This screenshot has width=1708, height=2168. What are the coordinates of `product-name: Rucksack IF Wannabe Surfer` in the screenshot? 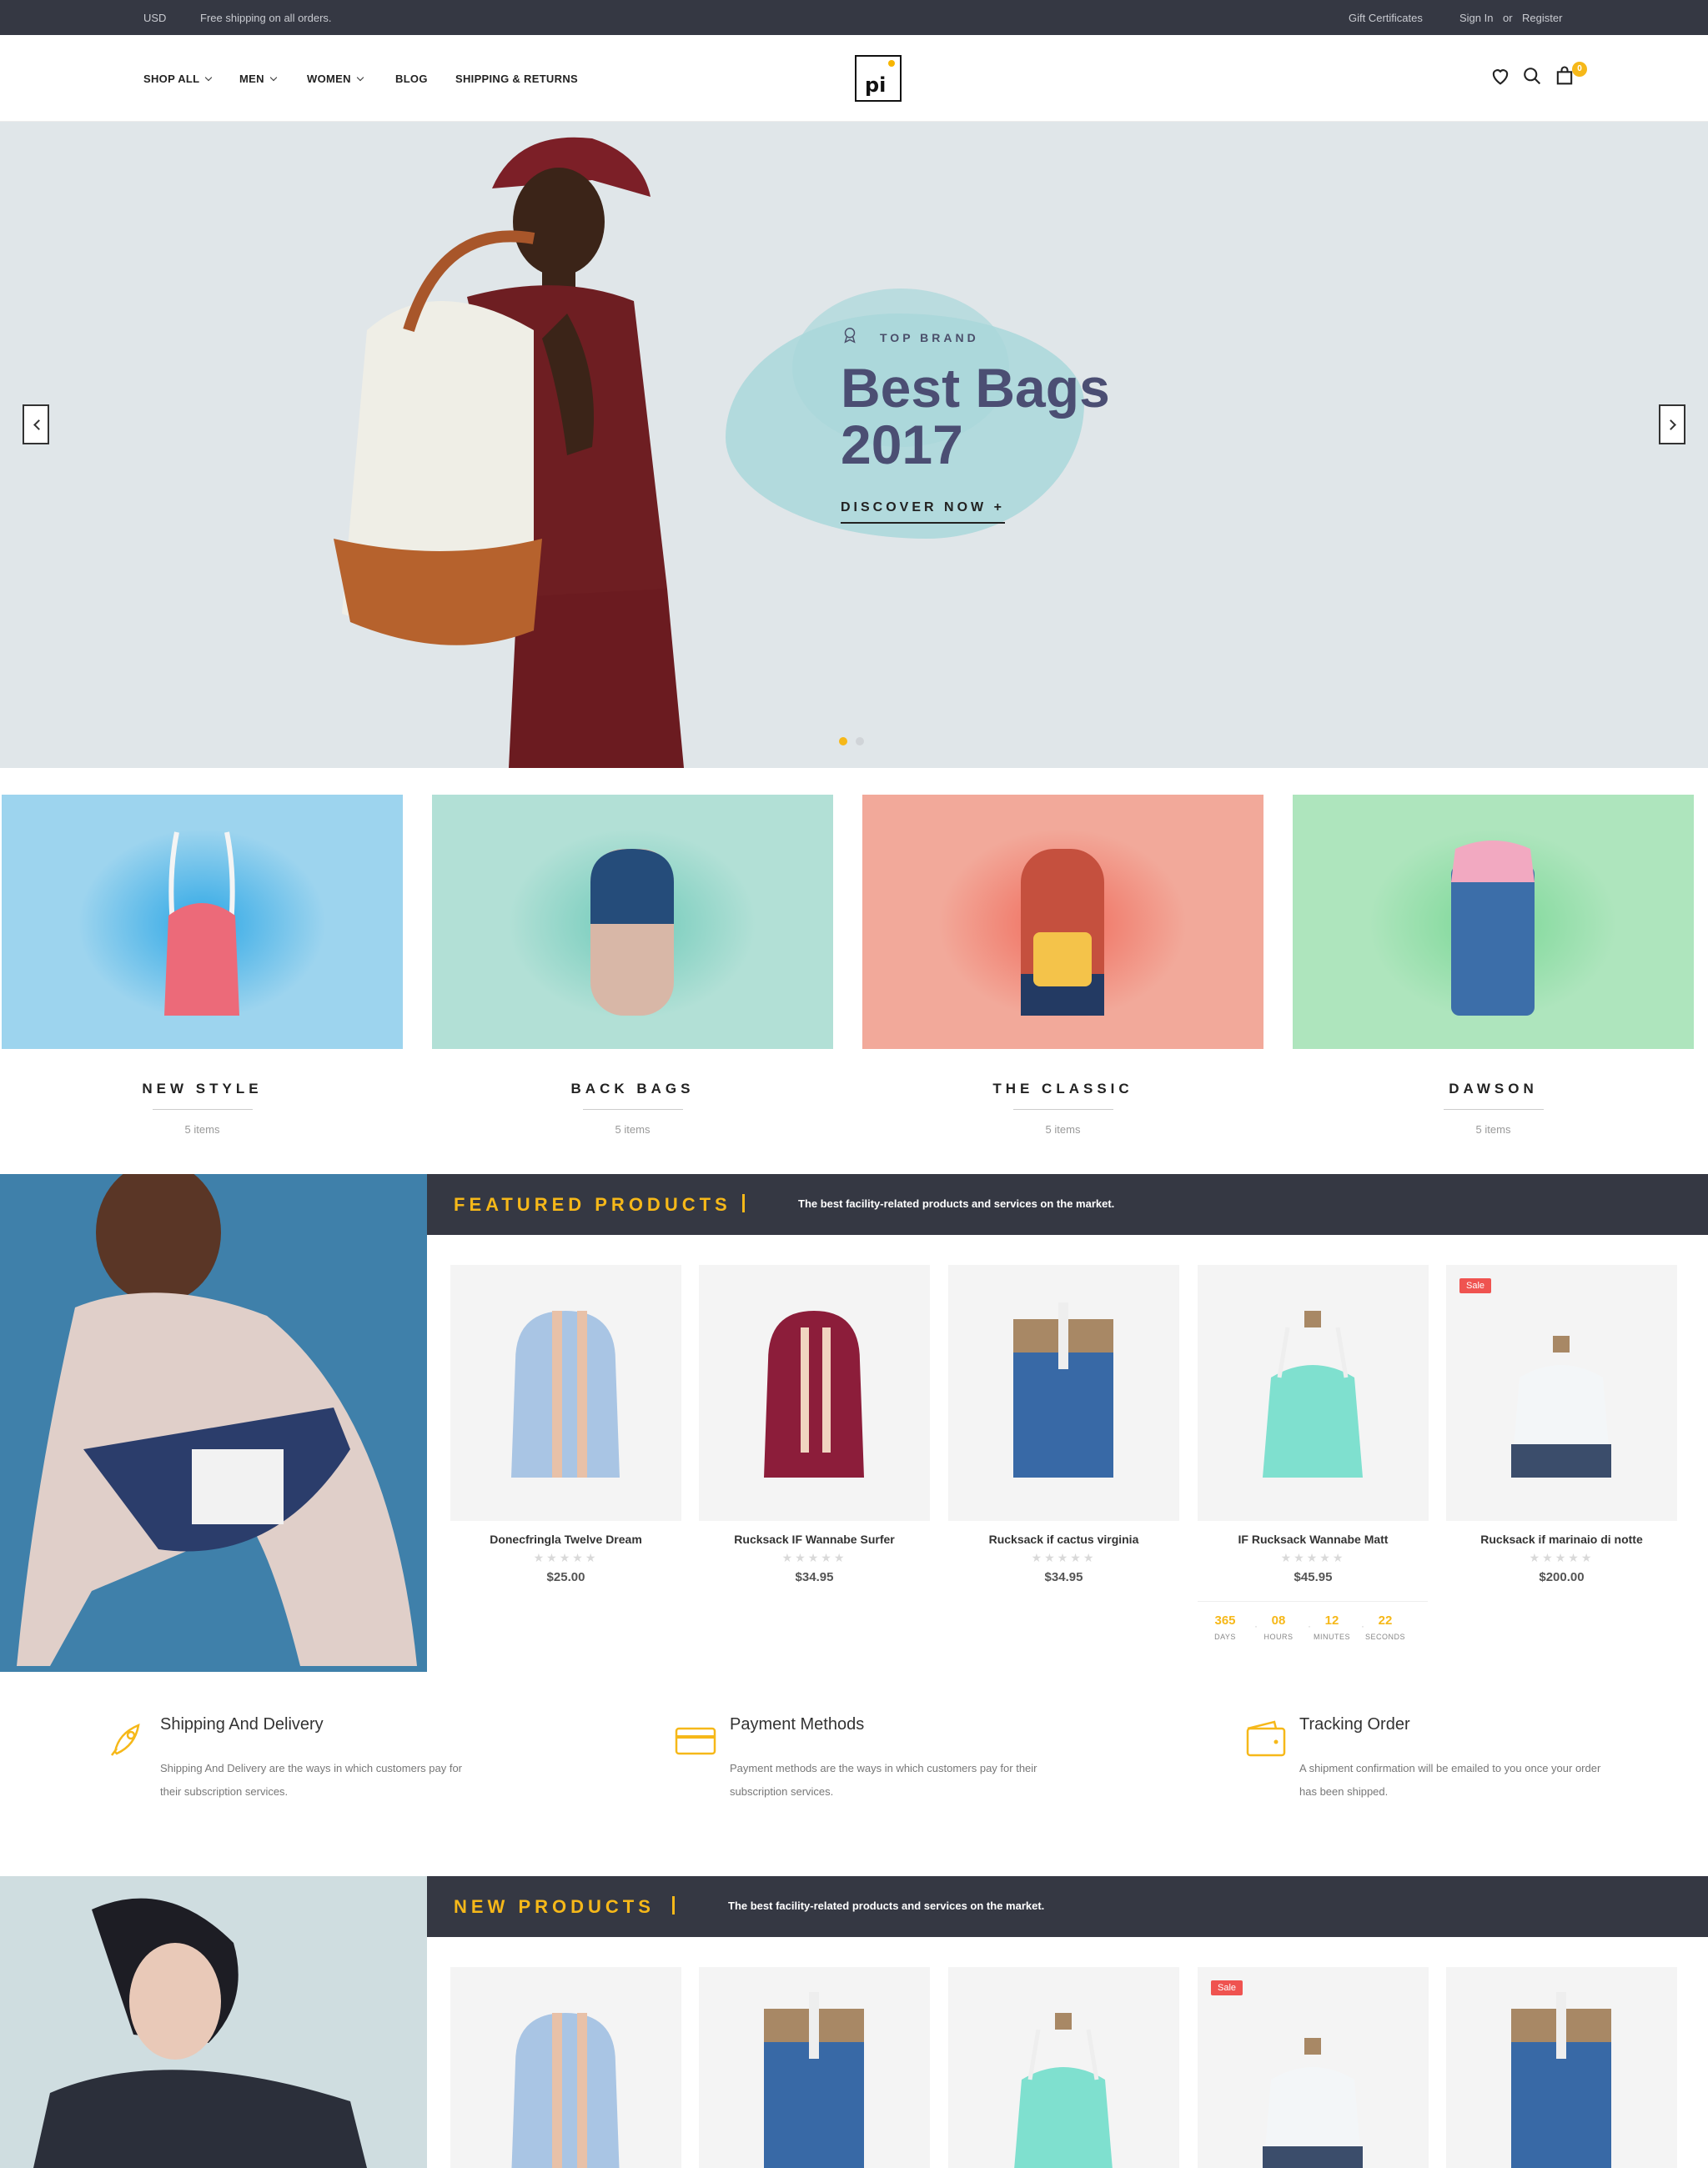 It's located at (814, 1539).